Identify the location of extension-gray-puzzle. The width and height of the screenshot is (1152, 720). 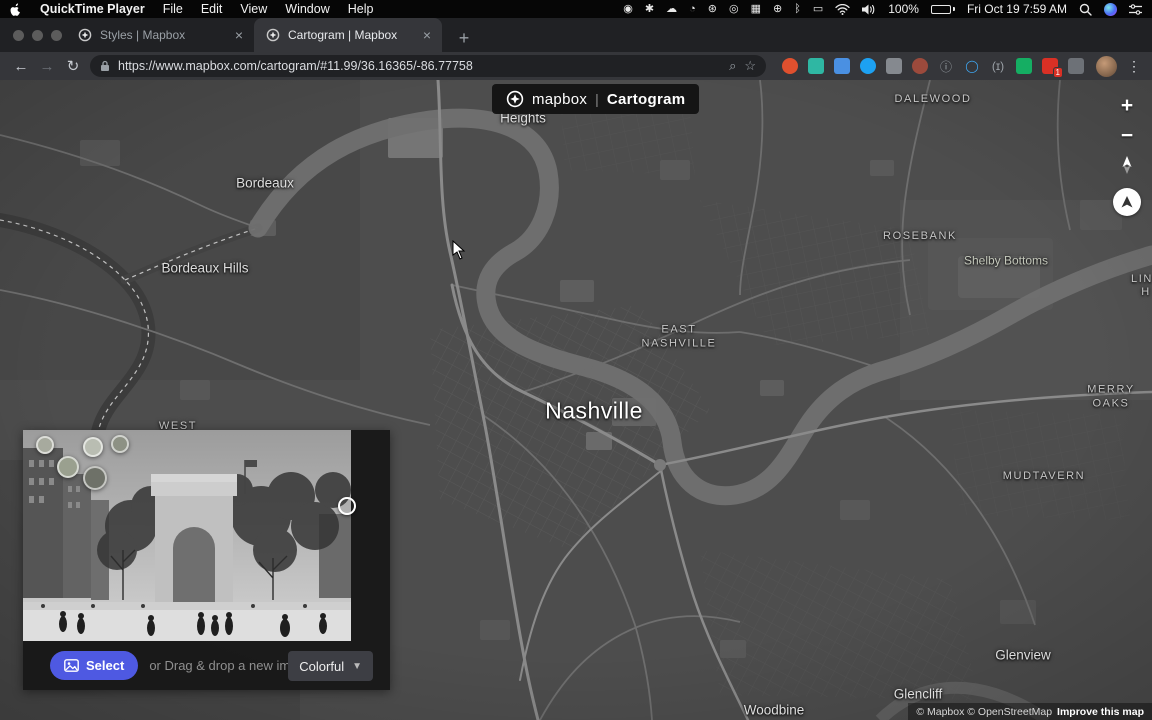
(1076, 66).